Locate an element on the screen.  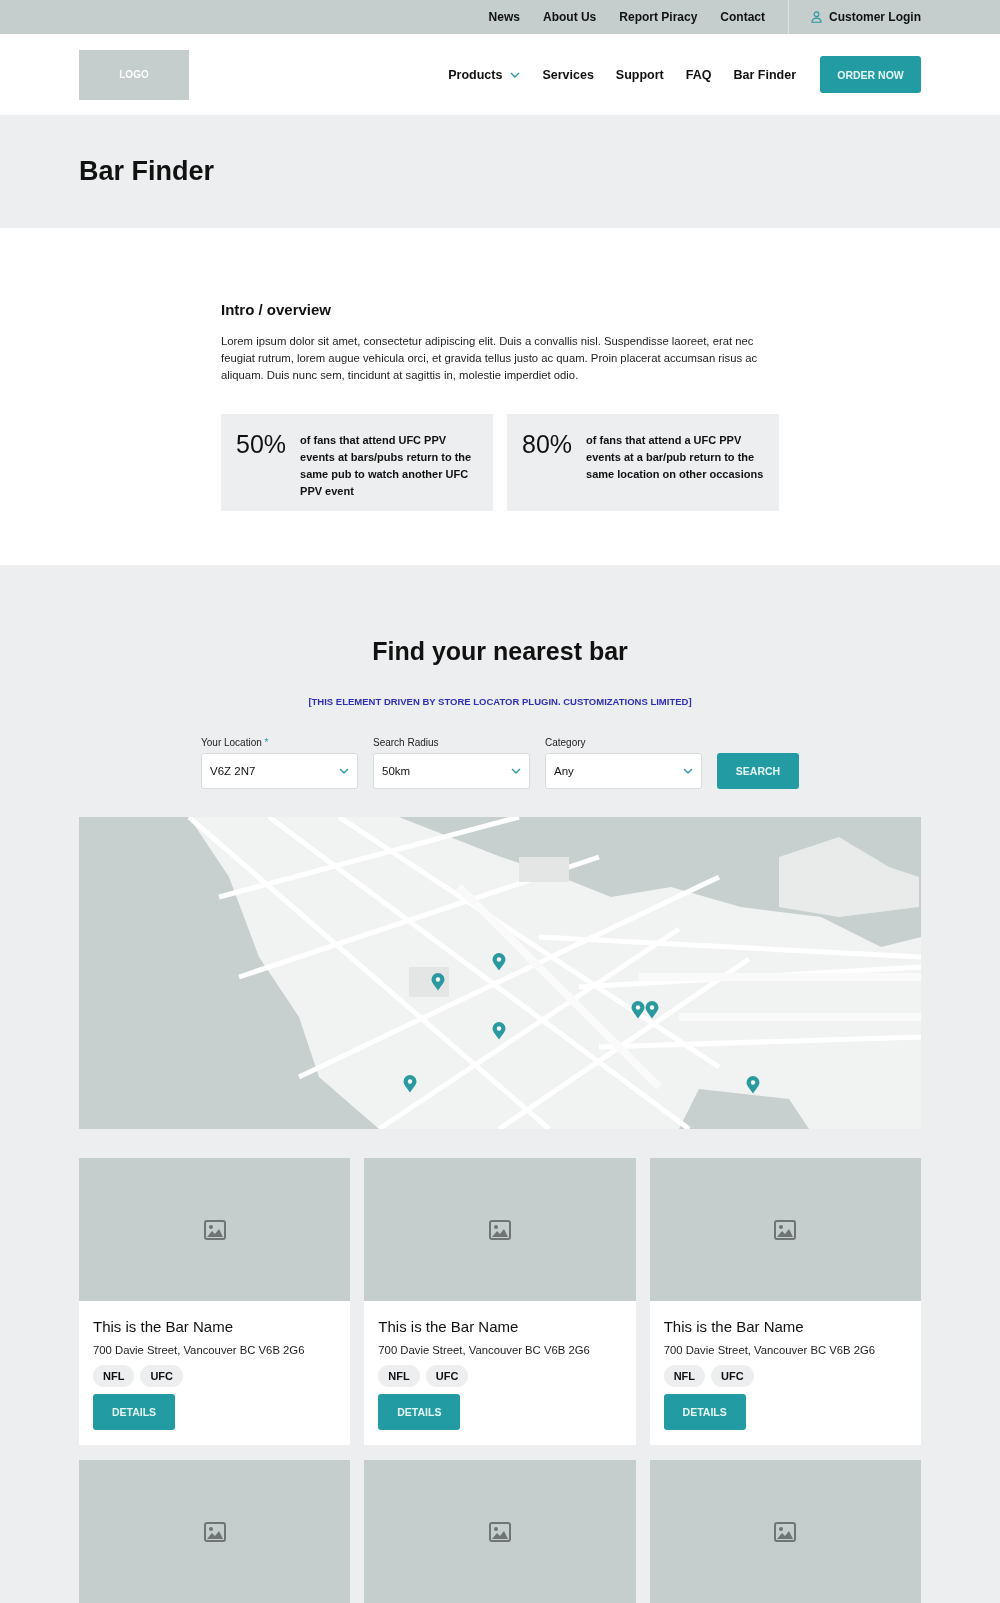
nav-link: Products is located at coordinates (484, 74).